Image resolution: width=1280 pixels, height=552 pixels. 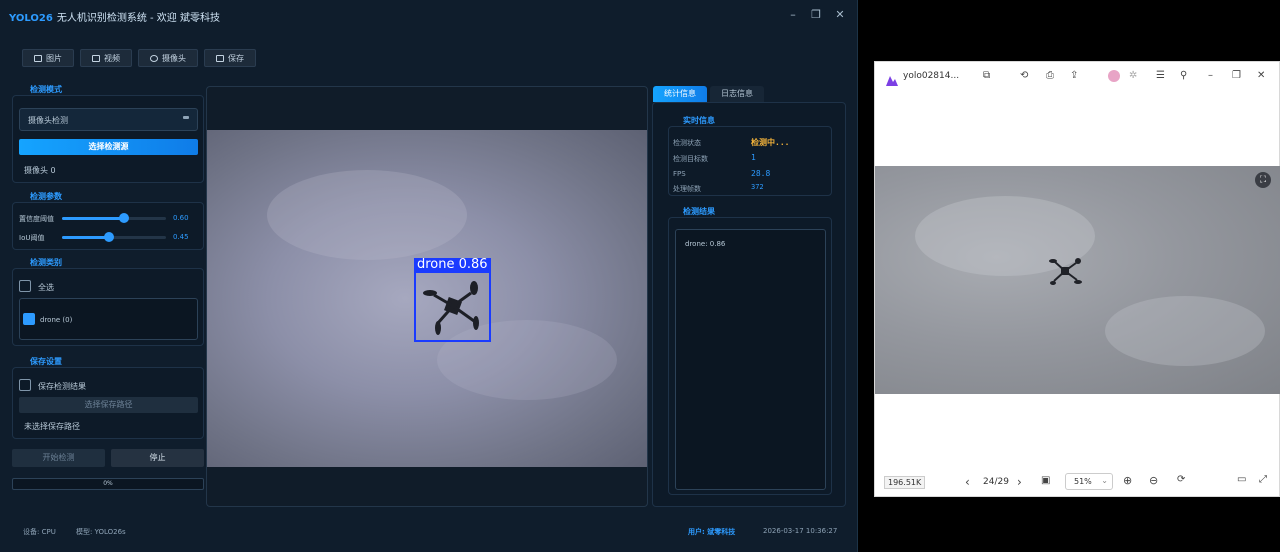 I want to click on zoom-in-icon: ⊕, so click(x=1127, y=480).